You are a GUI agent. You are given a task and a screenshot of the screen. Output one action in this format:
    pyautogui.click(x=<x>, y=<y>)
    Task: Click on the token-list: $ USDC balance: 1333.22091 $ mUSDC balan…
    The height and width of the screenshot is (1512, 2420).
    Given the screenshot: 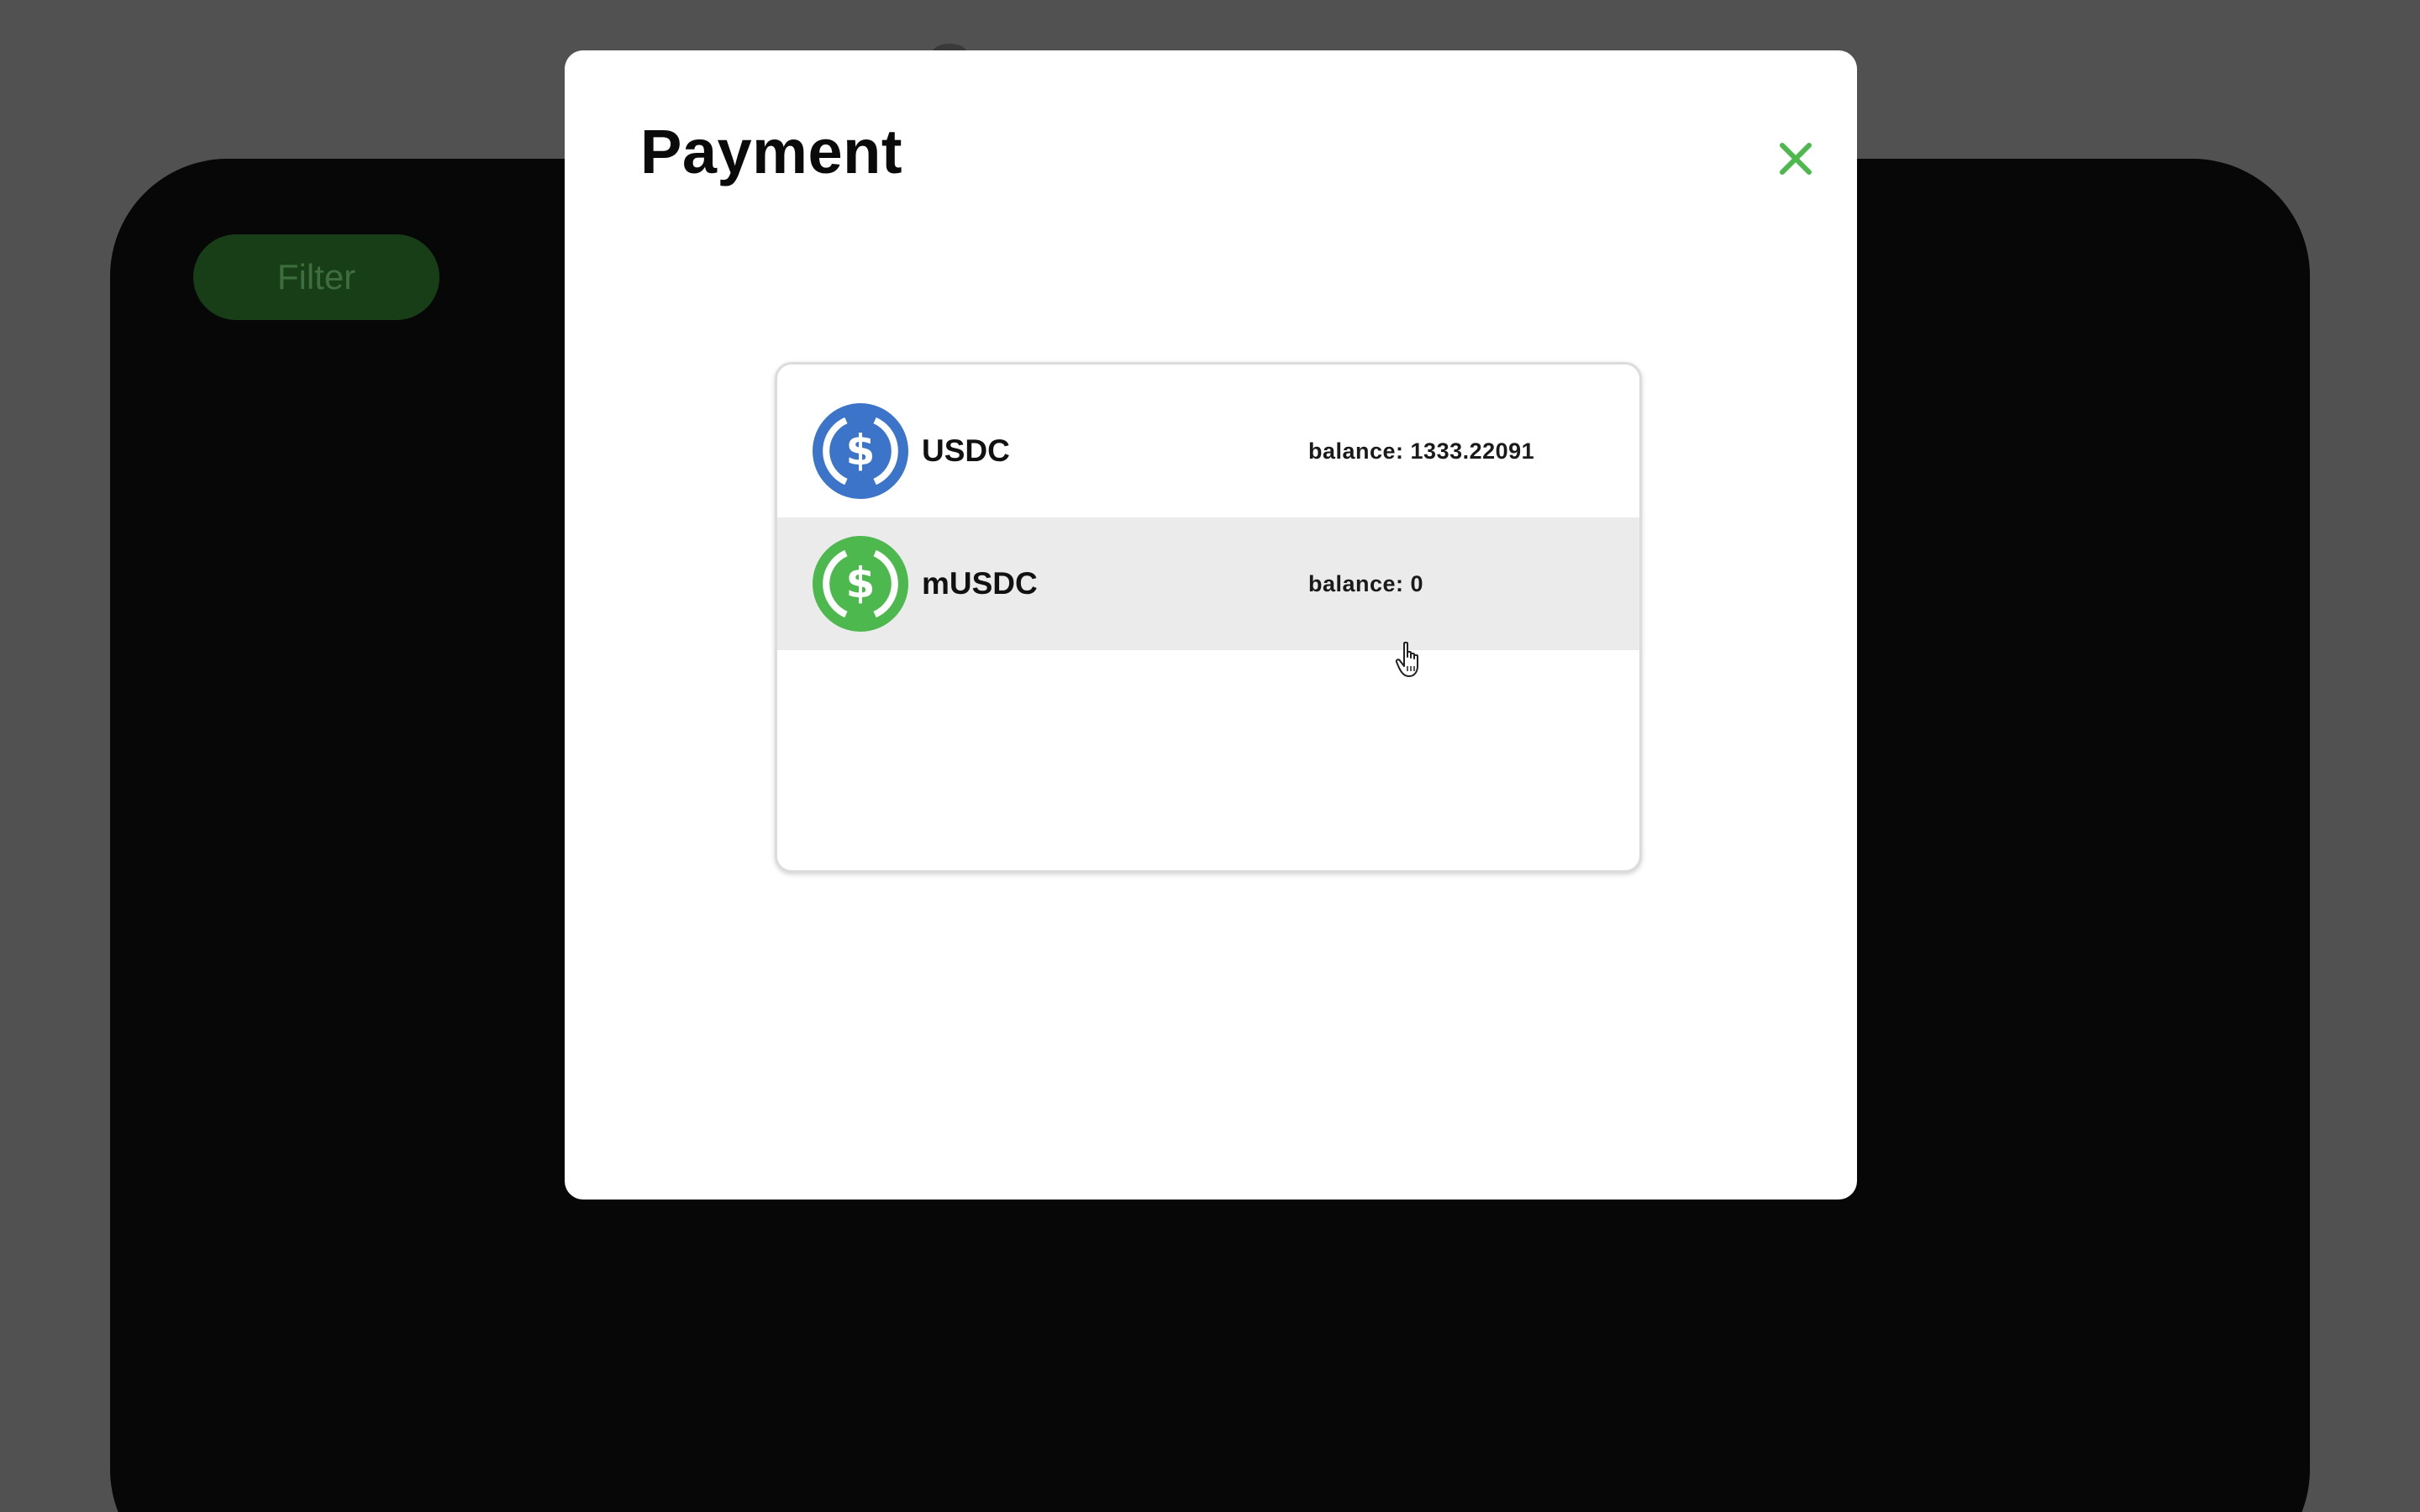 What is the action you would take?
    pyautogui.click(x=1208, y=617)
    